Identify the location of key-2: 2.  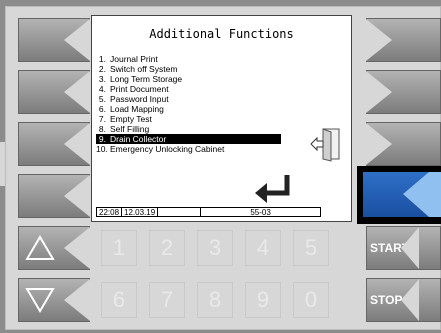
(167, 248).